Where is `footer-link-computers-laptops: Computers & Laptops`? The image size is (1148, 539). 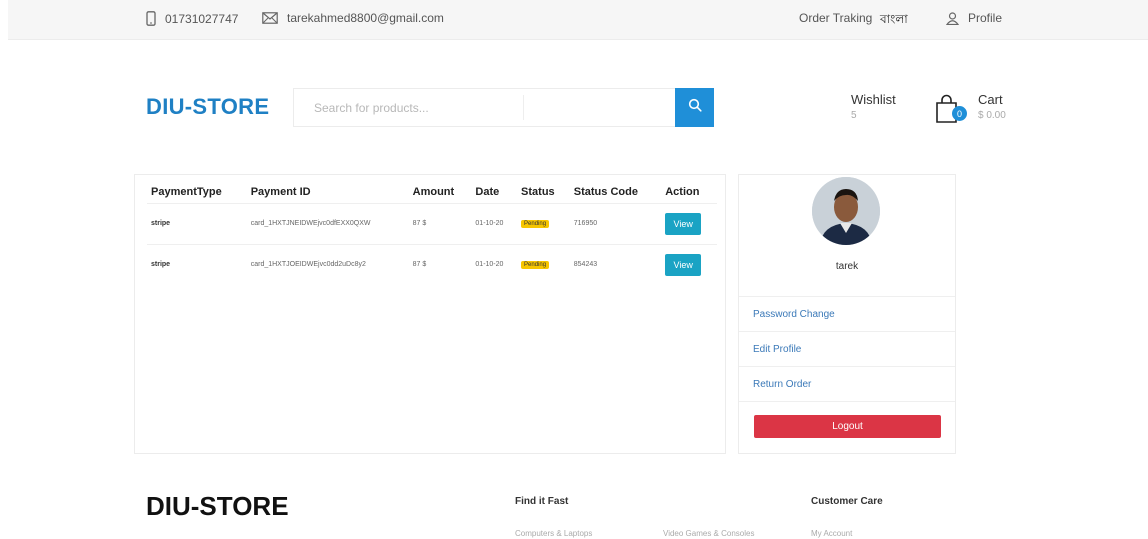 footer-link-computers-laptops: Computers & Laptops is located at coordinates (553, 533).